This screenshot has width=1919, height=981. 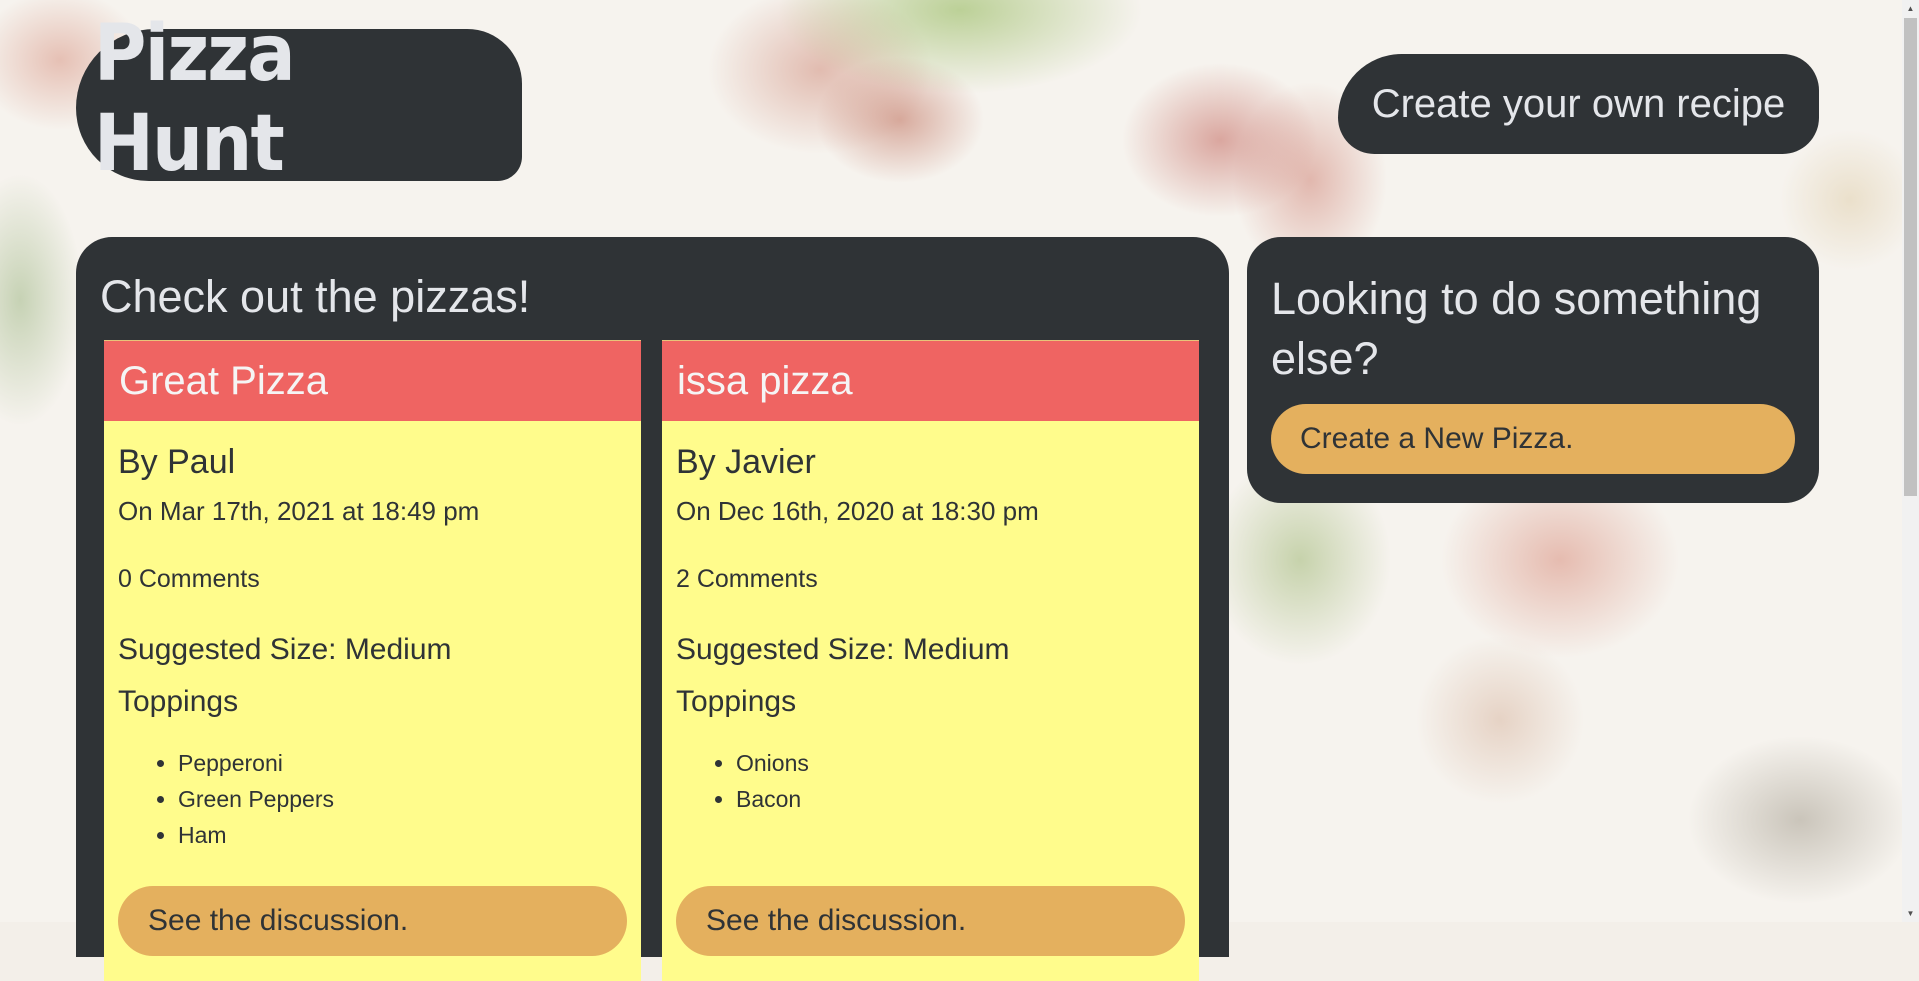 I want to click on topping-item: Bacon, so click(x=960, y=799).